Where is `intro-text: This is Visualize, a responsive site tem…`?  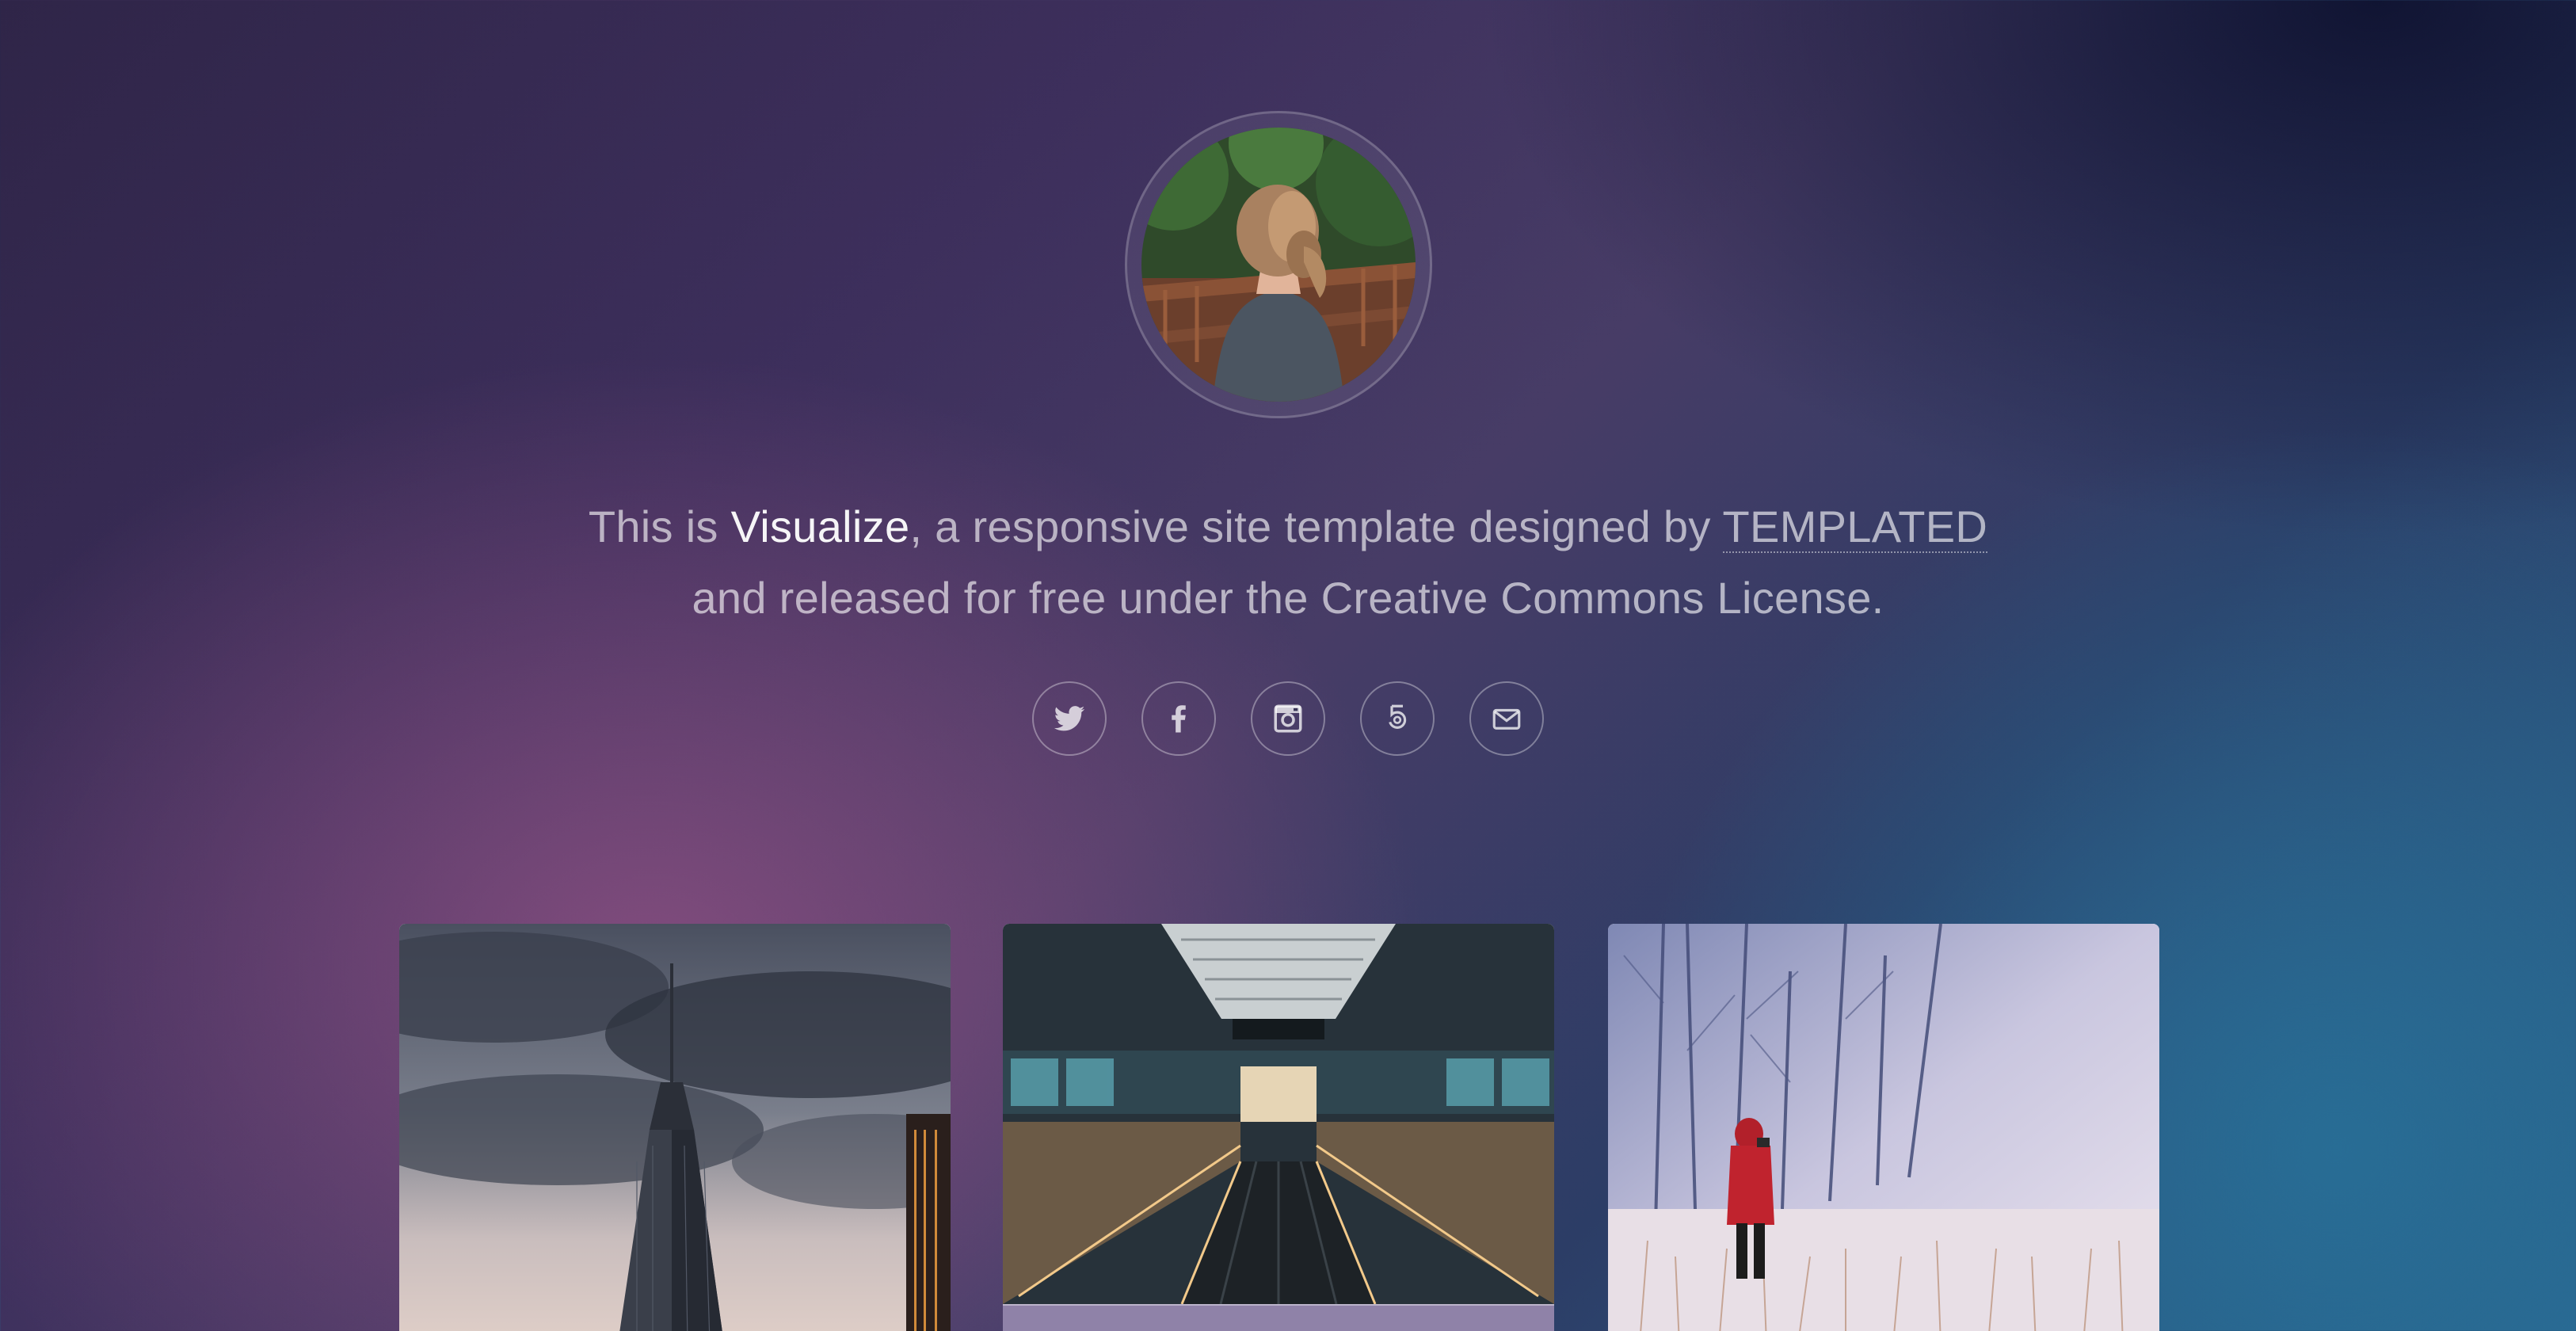
intro-text: This is Visualize, a responsive site tem… is located at coordinates (1288, 562).